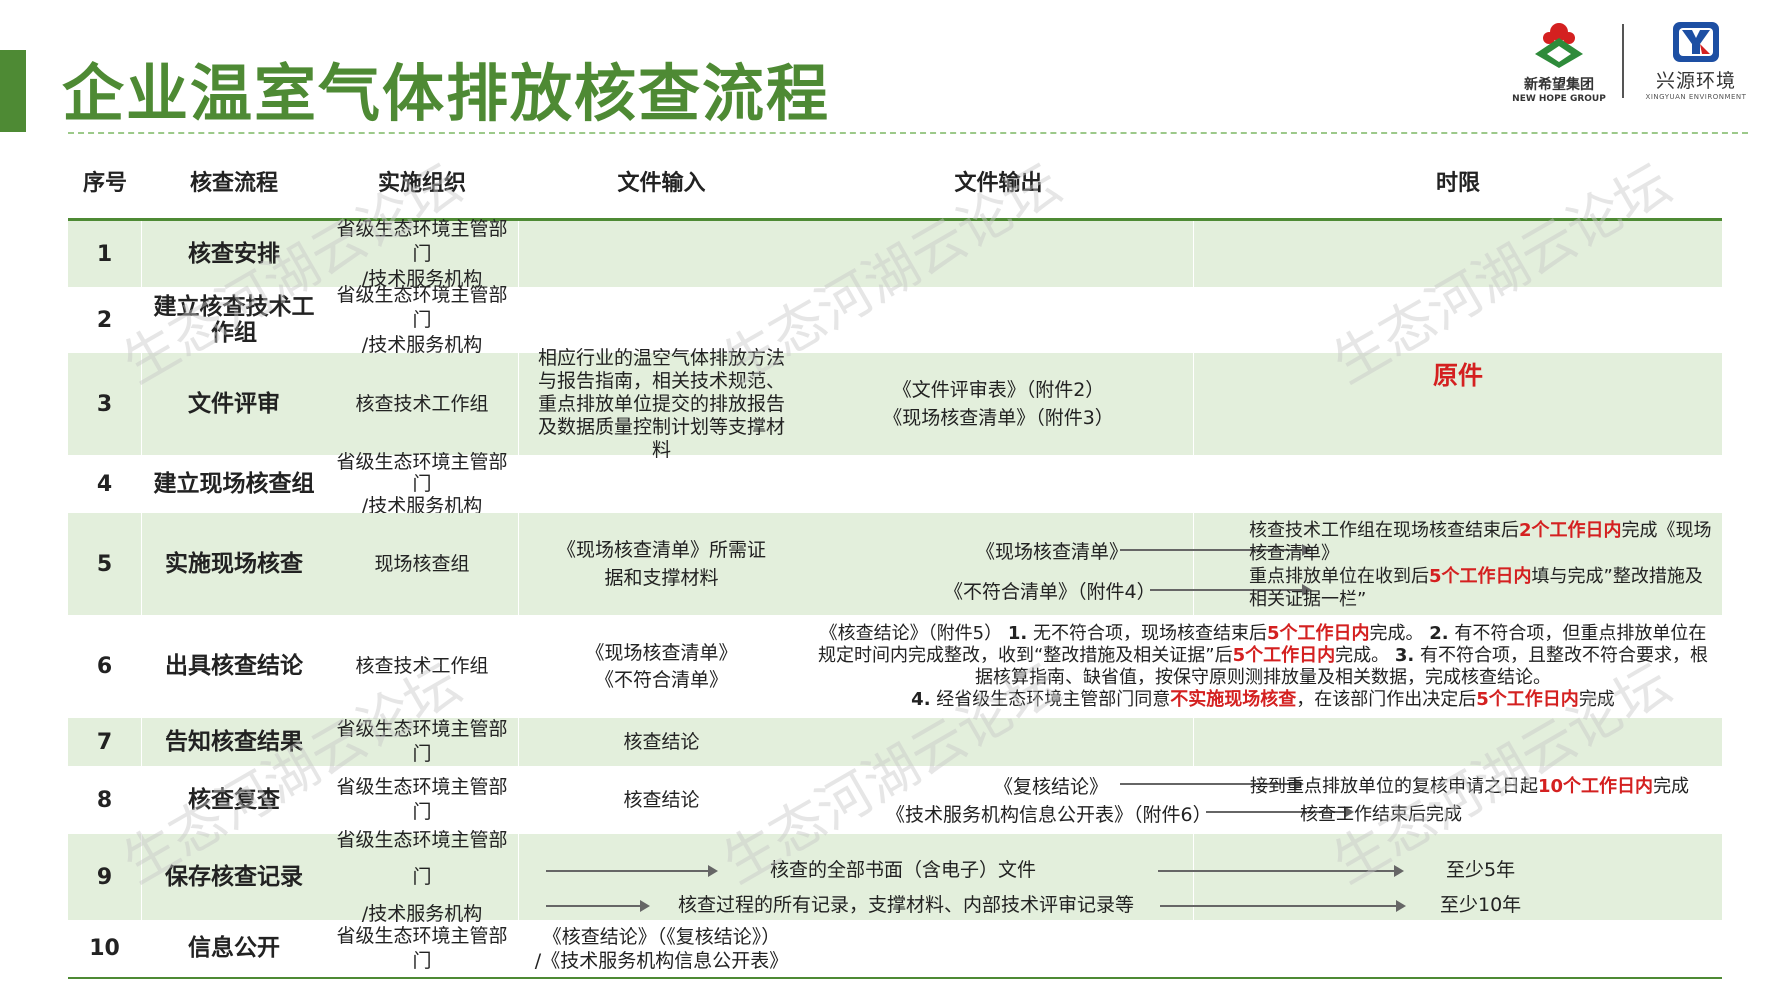  I want to click on row-input: 《现场核查清单》 《不符合清单》, so click(661, 666).